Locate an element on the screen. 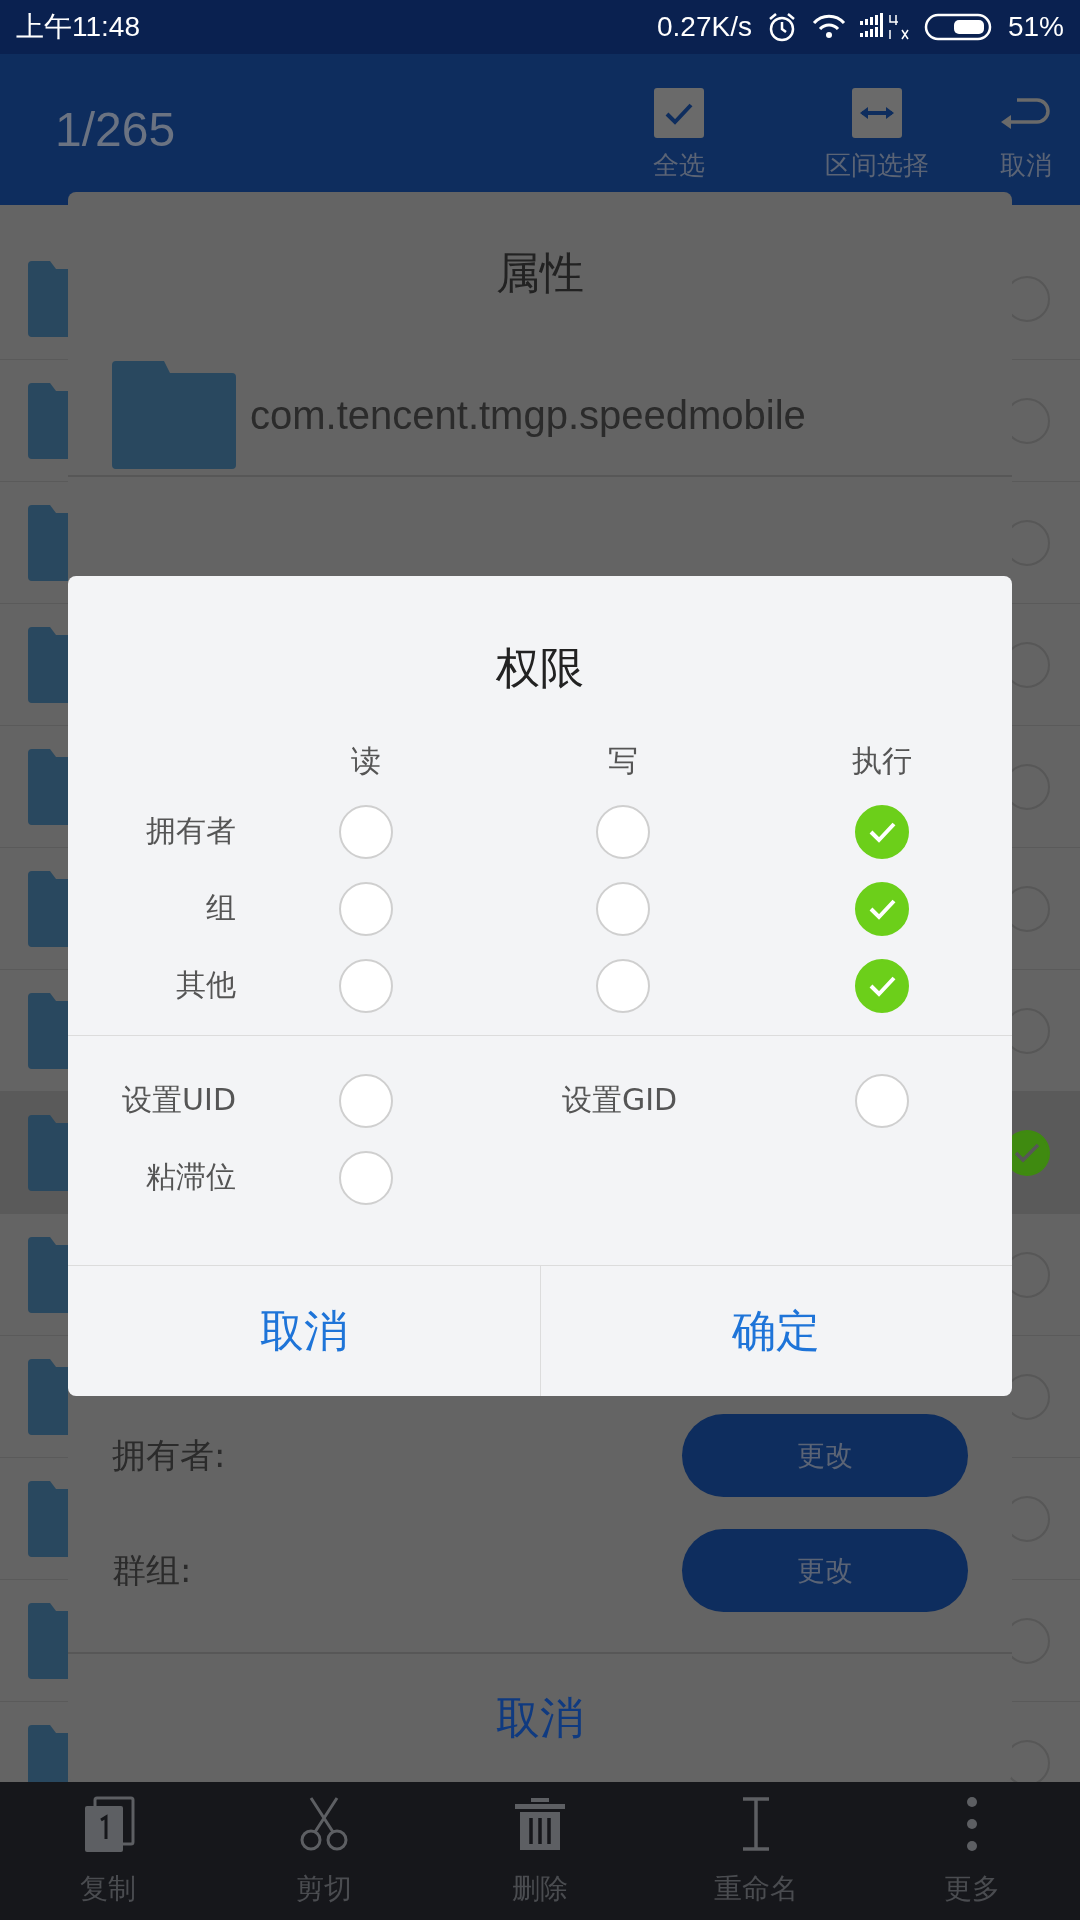 This screenshot has height=1920, width=1080. file-name: com.tencent.tmgp.speedmobile is located at coordinates (528, 415).